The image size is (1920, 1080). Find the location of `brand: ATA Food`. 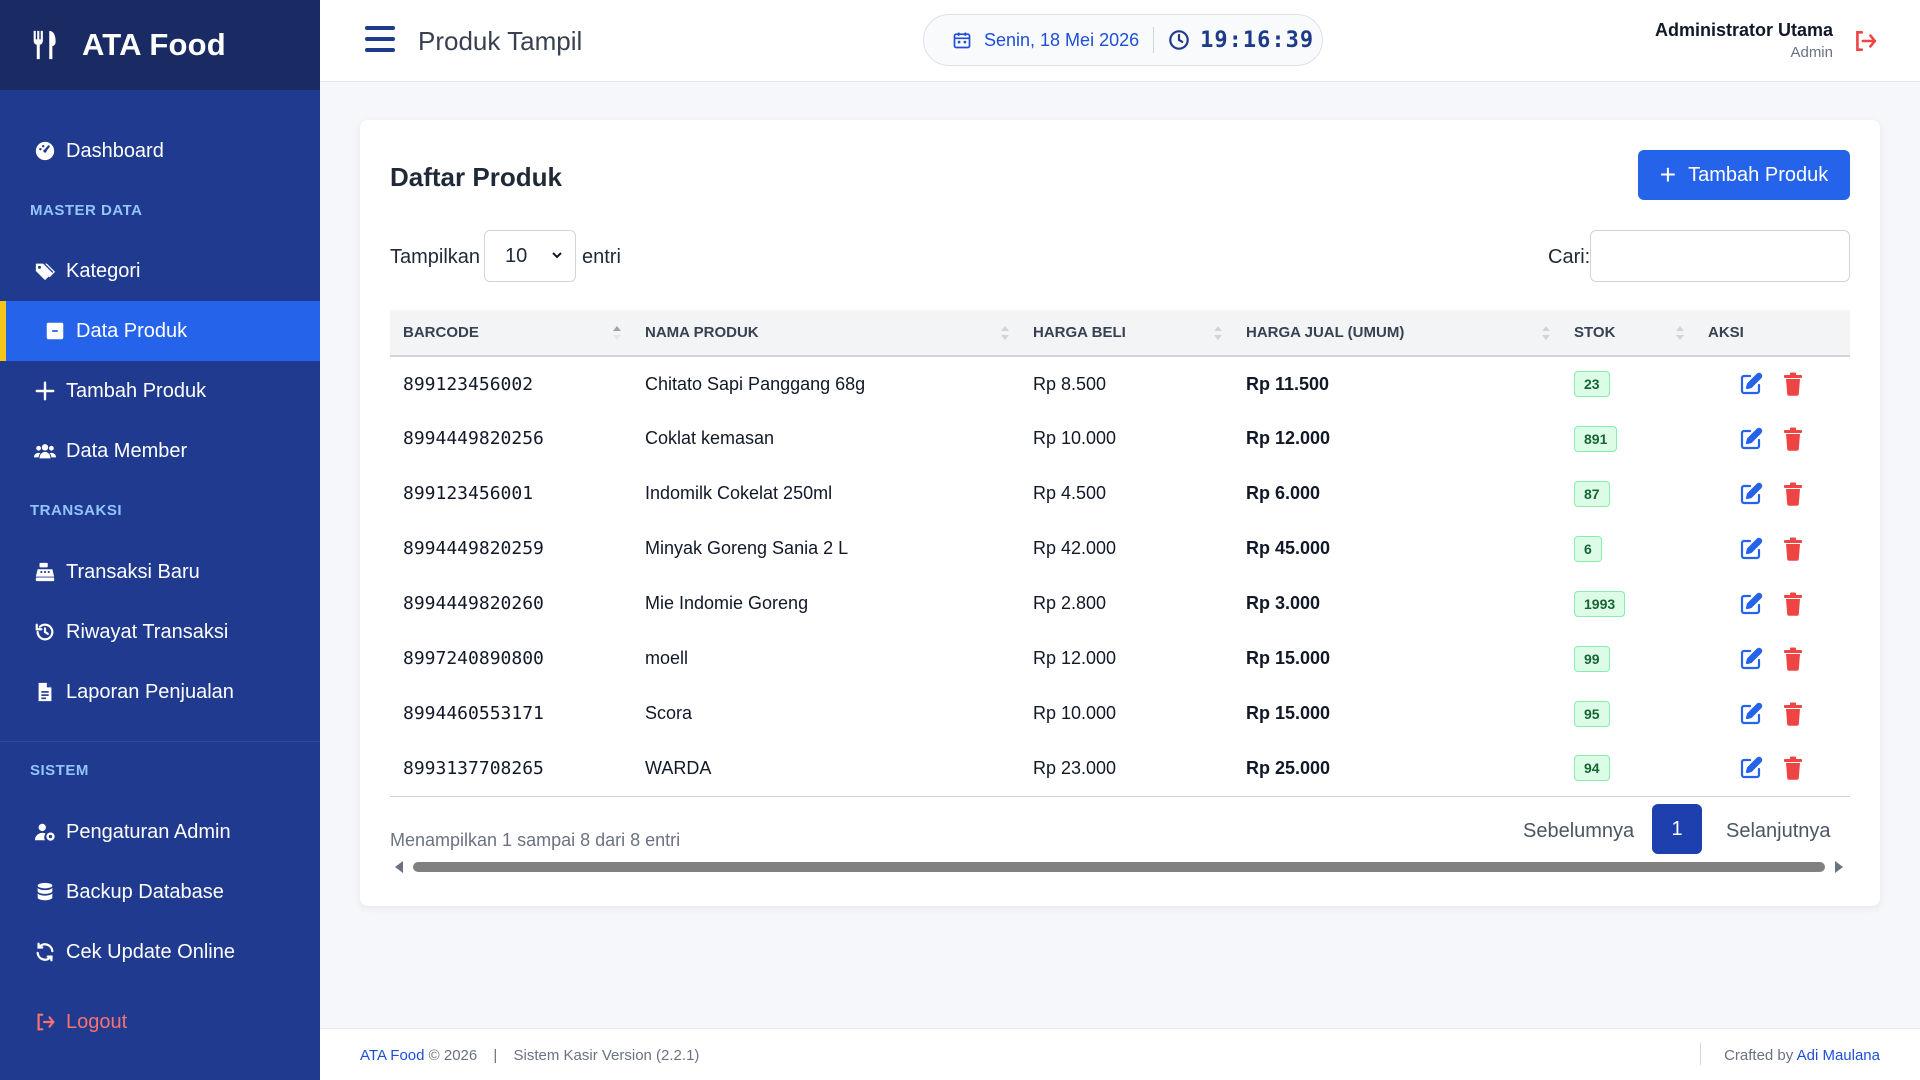

brand: ATA Food is located at coordinates (160, 45).